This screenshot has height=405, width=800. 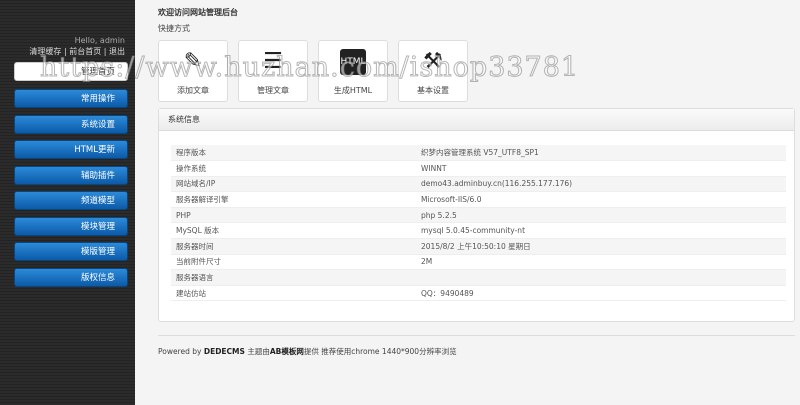 I want to click on shortcut-label: 添加文章, so click(x=193, y=90).